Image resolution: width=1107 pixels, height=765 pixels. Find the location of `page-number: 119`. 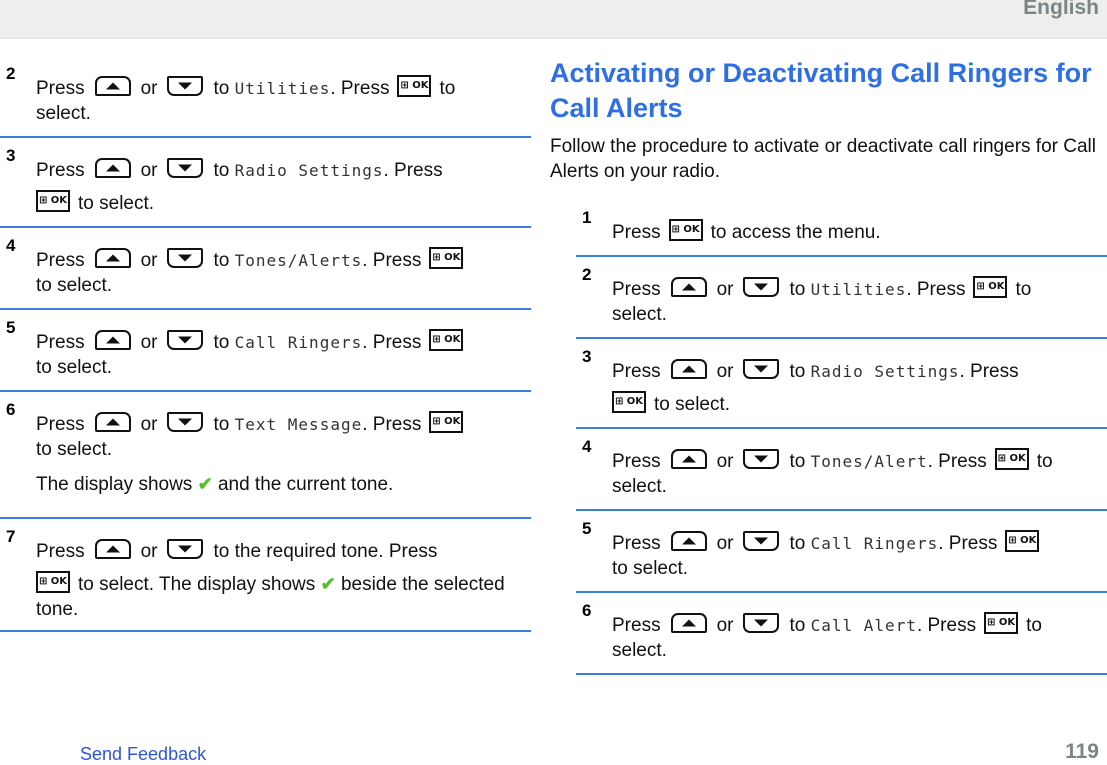

page-number: 119 is located at coordinates (1082, 751).